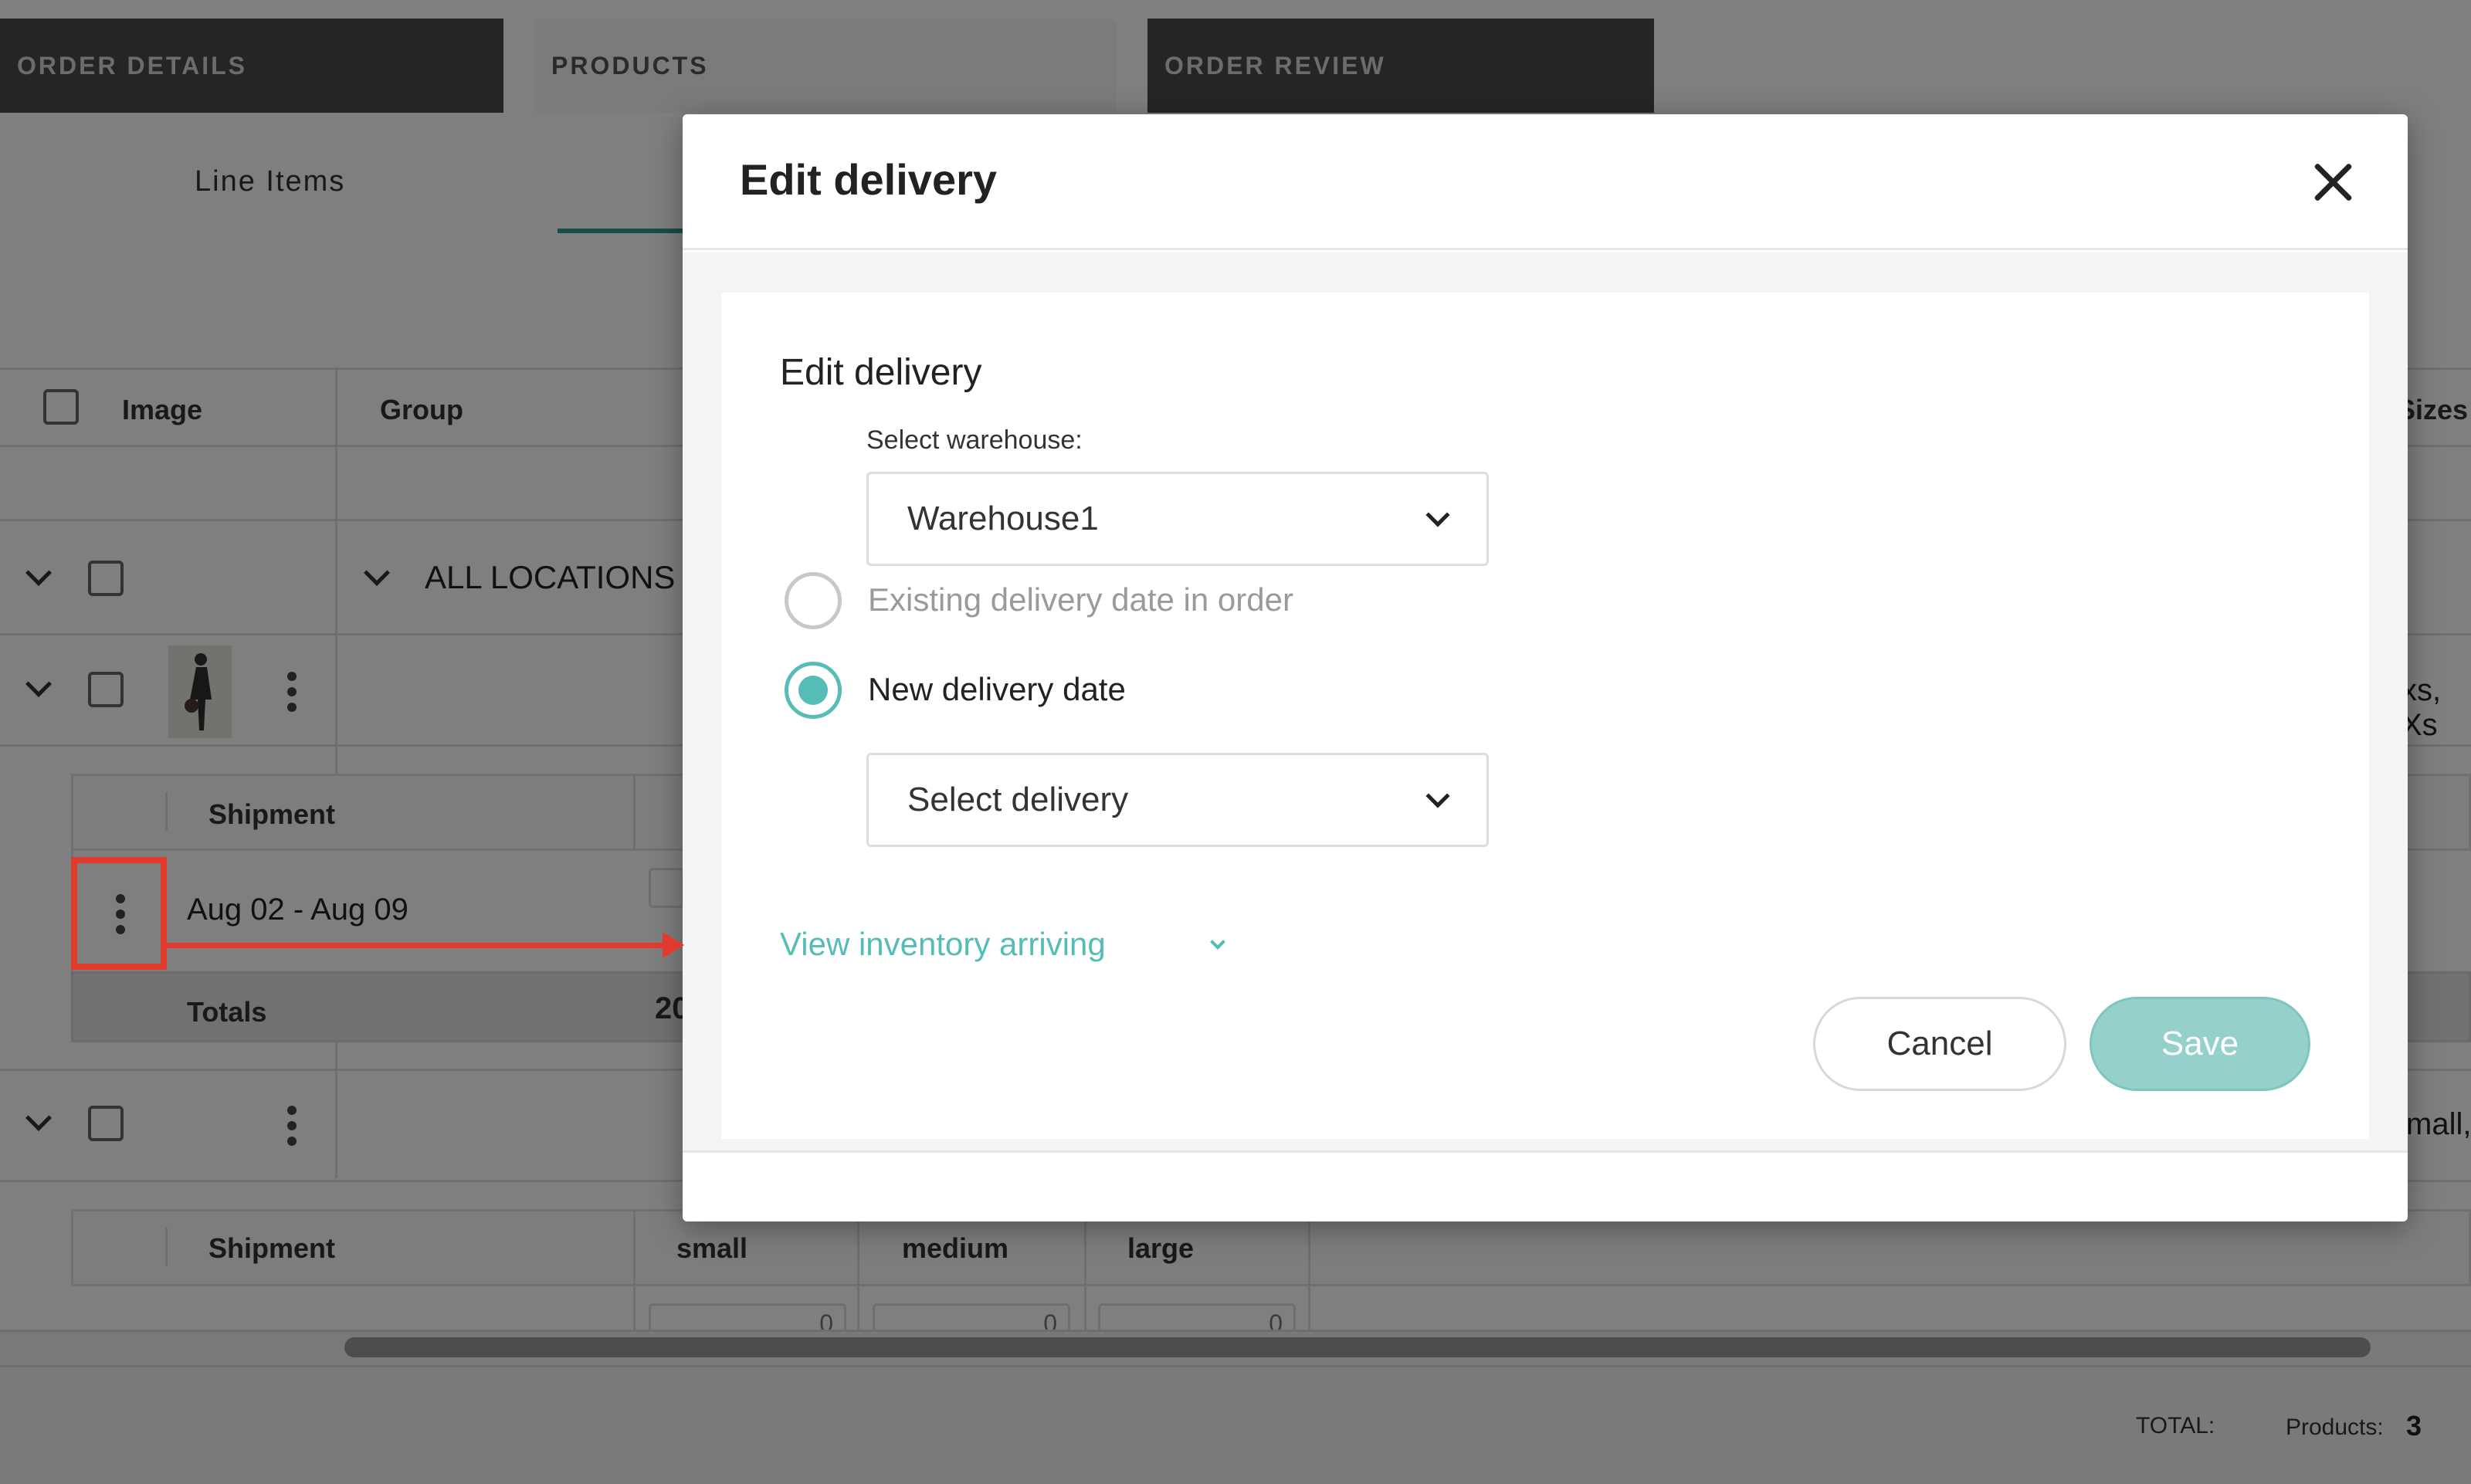 This screenshot has height=1484, width=2471. What do you see at coordinates (2333, 182) in the screenshot?
I see `close-icon` at bounding box center [2333, 182].